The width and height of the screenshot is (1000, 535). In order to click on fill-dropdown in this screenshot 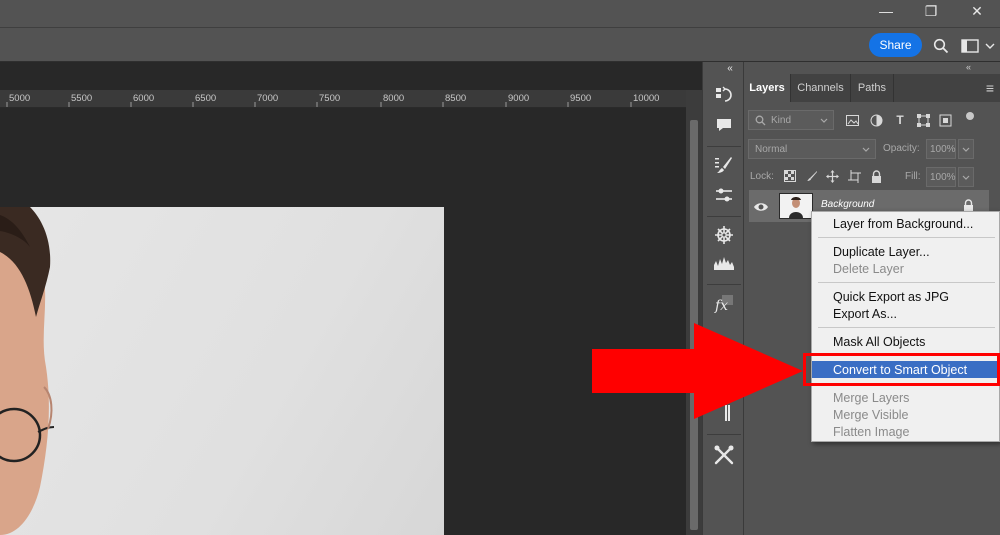, I will do `click(966, 177)`.